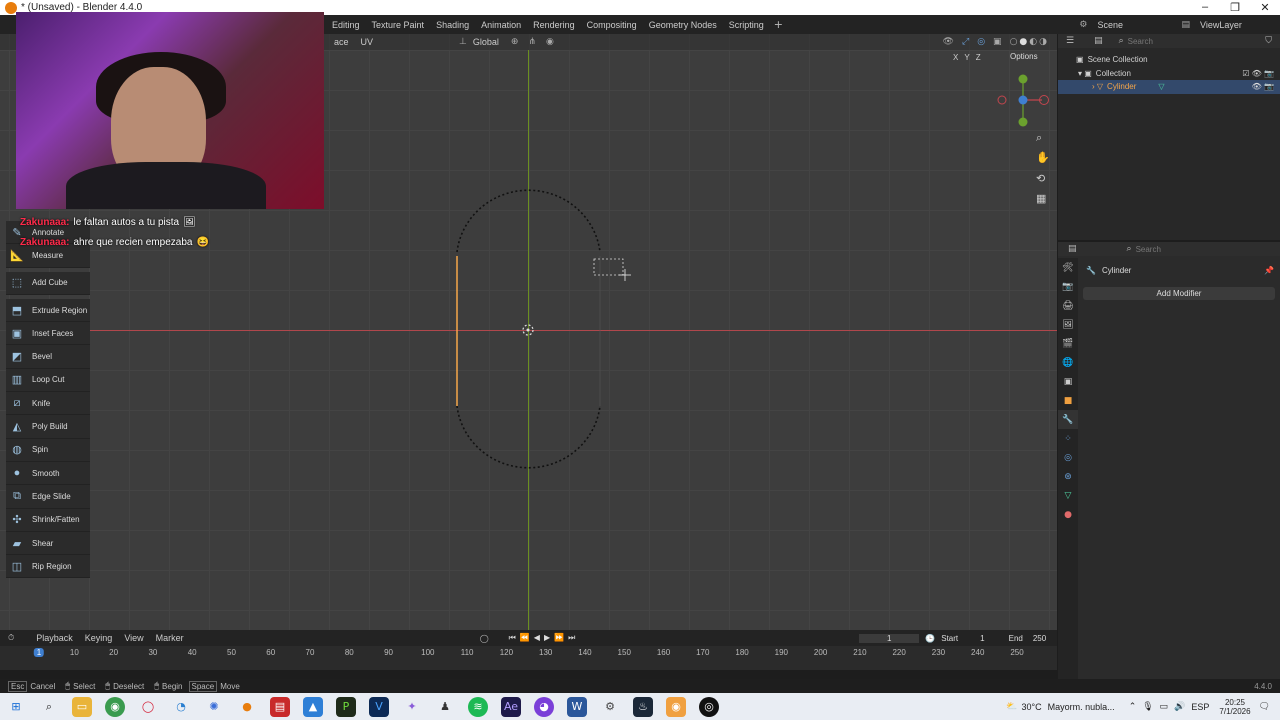 Image resolution: width=1280 pixels, height=720 pixels. Describe the element at coordinates (1041, 199) in the screenshot. I see `ortho-grid-icon: ▦` at that location.